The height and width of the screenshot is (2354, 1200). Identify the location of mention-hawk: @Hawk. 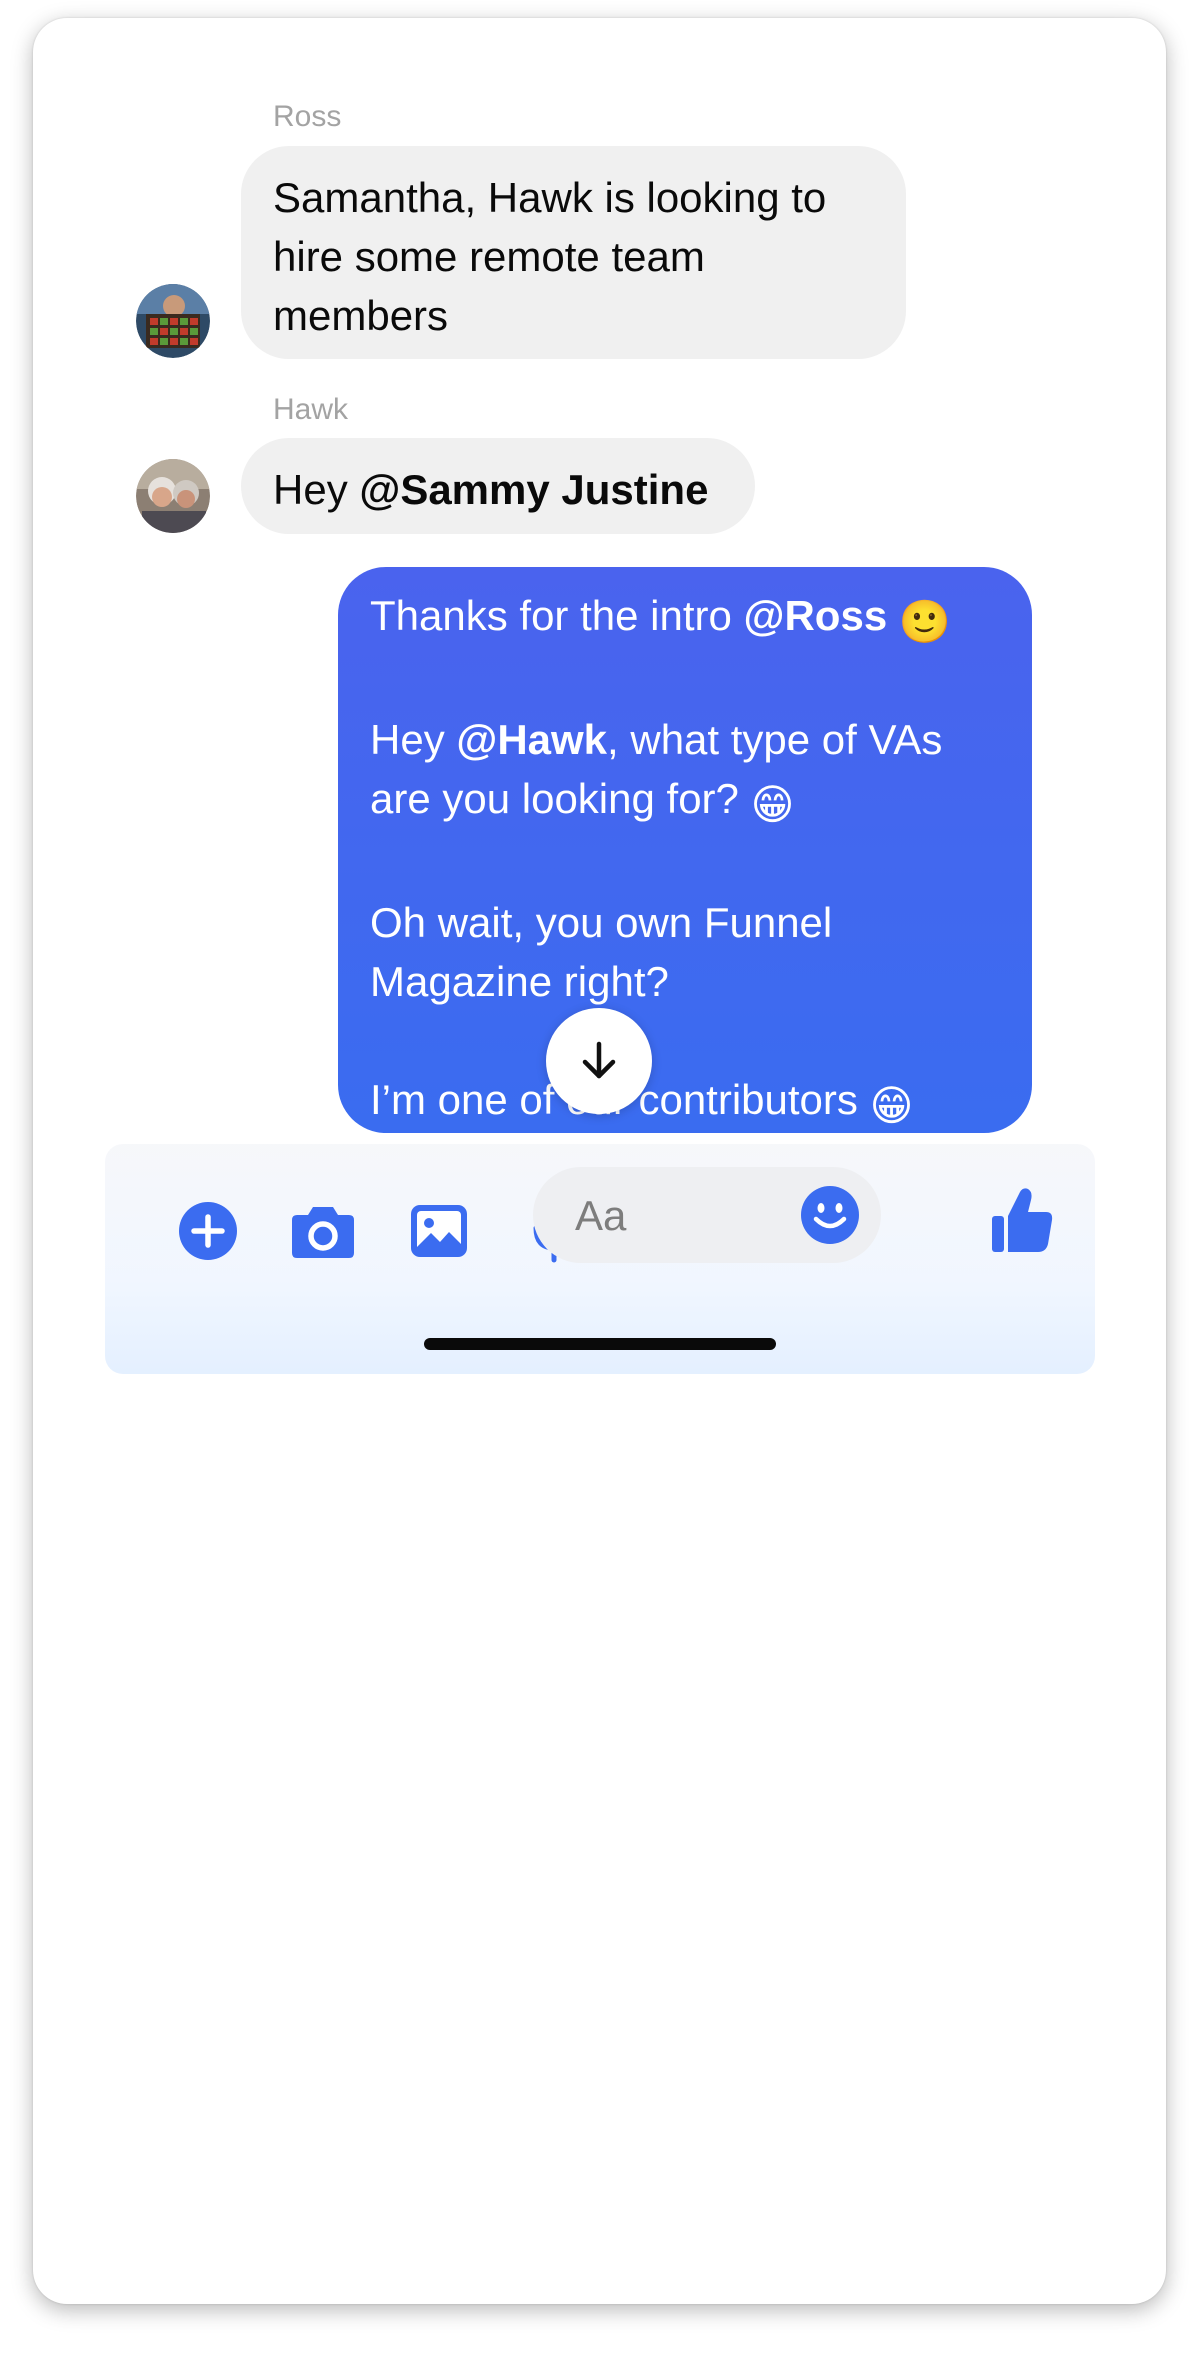
(531, 739).